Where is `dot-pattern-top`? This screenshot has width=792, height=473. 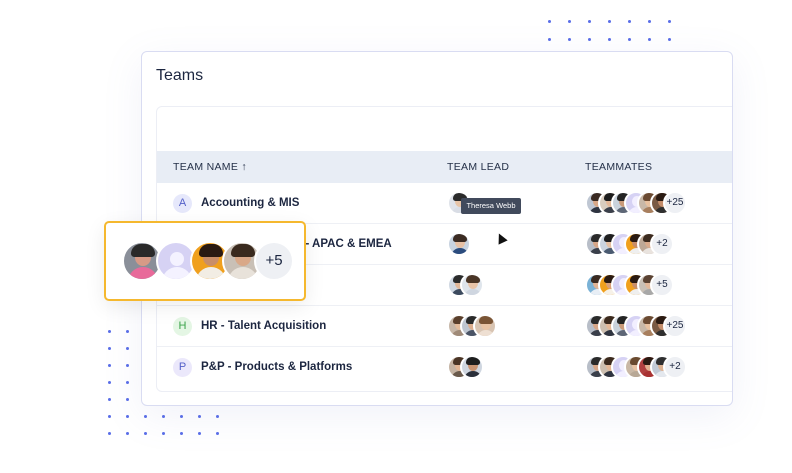 dot-pattern-top is located at coordinates (618, 33).